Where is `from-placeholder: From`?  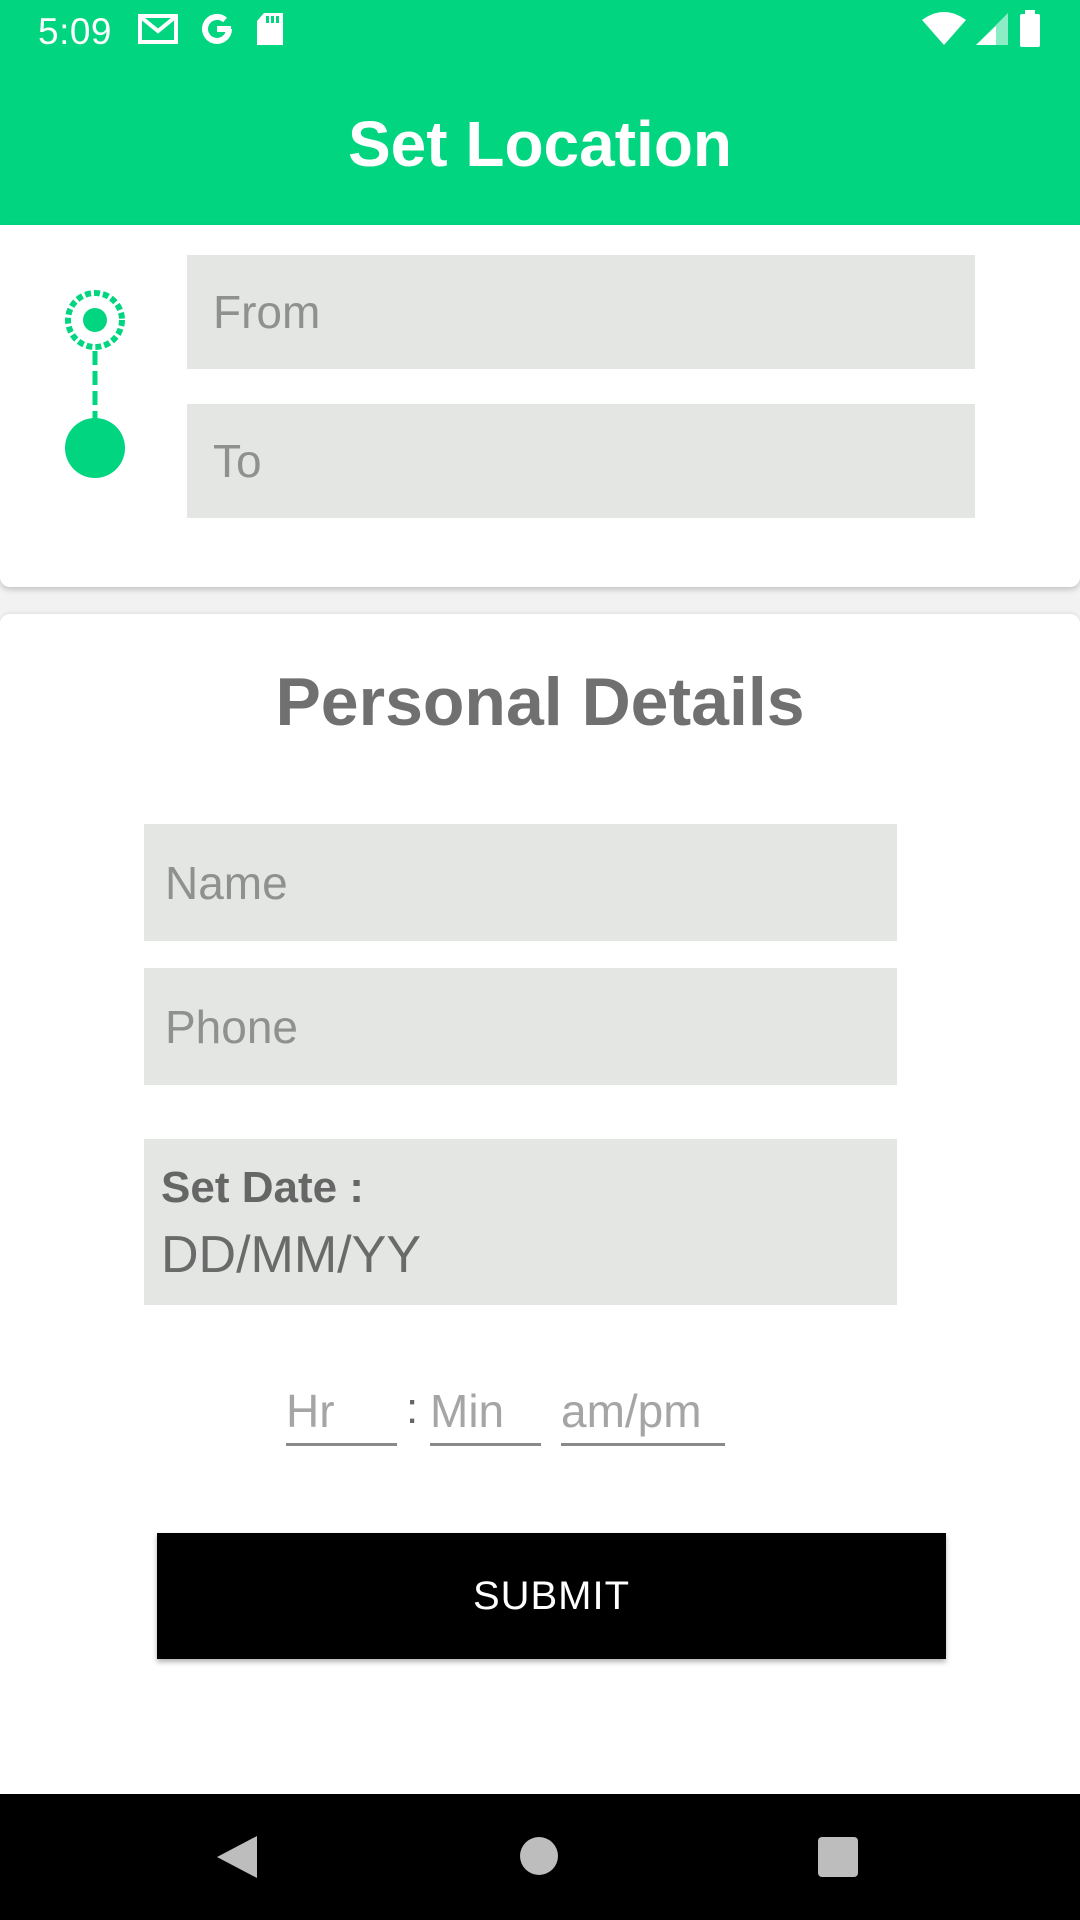 from-placeholder: From is located at coordinates (267, 312).